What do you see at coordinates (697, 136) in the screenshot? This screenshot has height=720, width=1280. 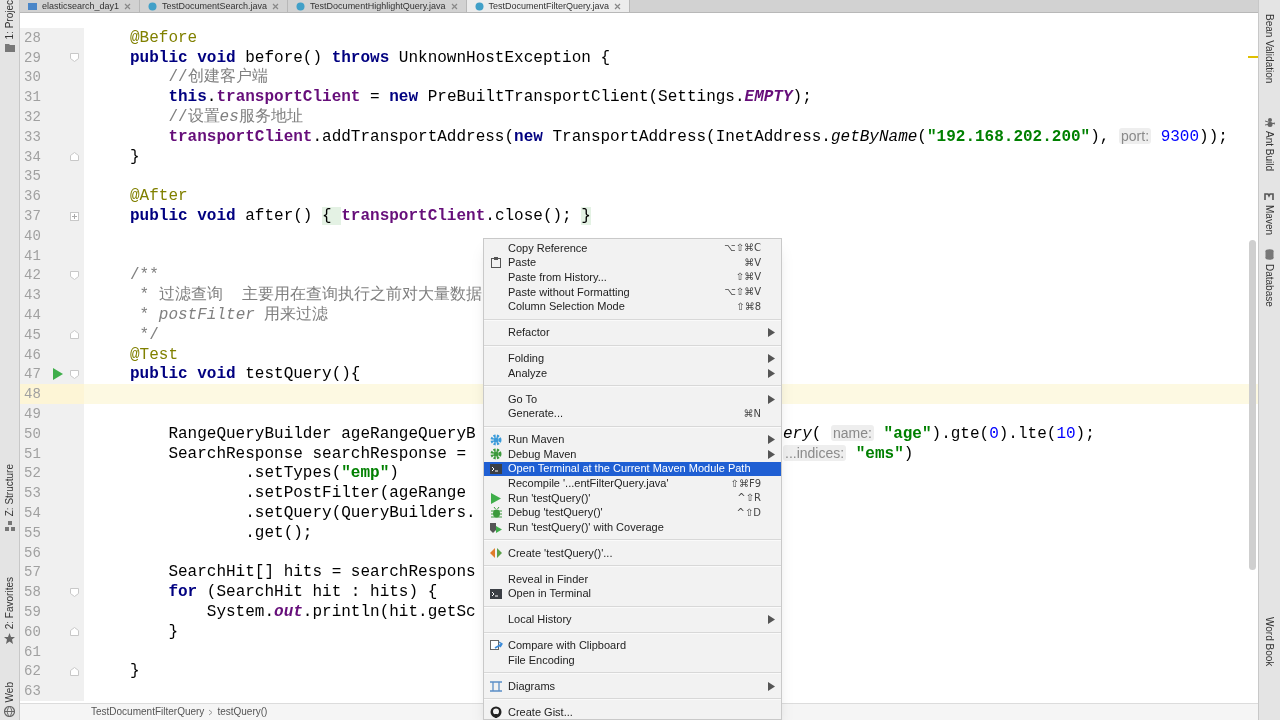 I see `code-line: transportClient.addTransportAddress(new TransportAddress(InetAddress.getByName("192.168.202.200"), port: 9300));` at bounding box center [697, 136].